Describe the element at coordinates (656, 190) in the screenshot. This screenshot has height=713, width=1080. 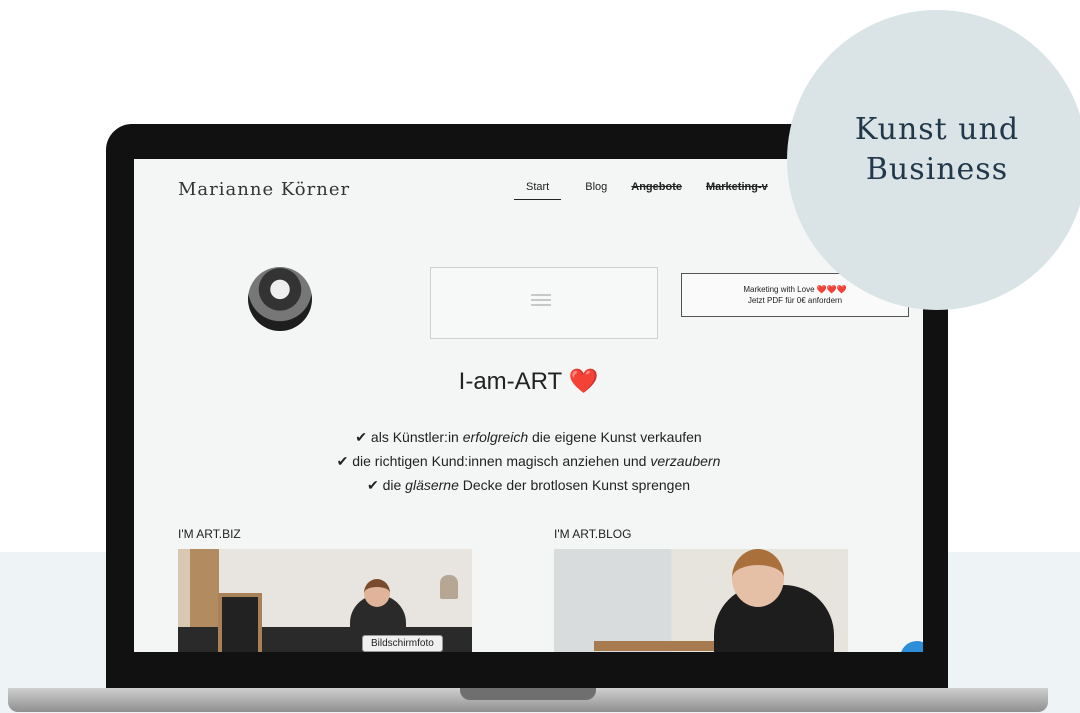
I see `nav-item-angebote: Angebote` at that location.